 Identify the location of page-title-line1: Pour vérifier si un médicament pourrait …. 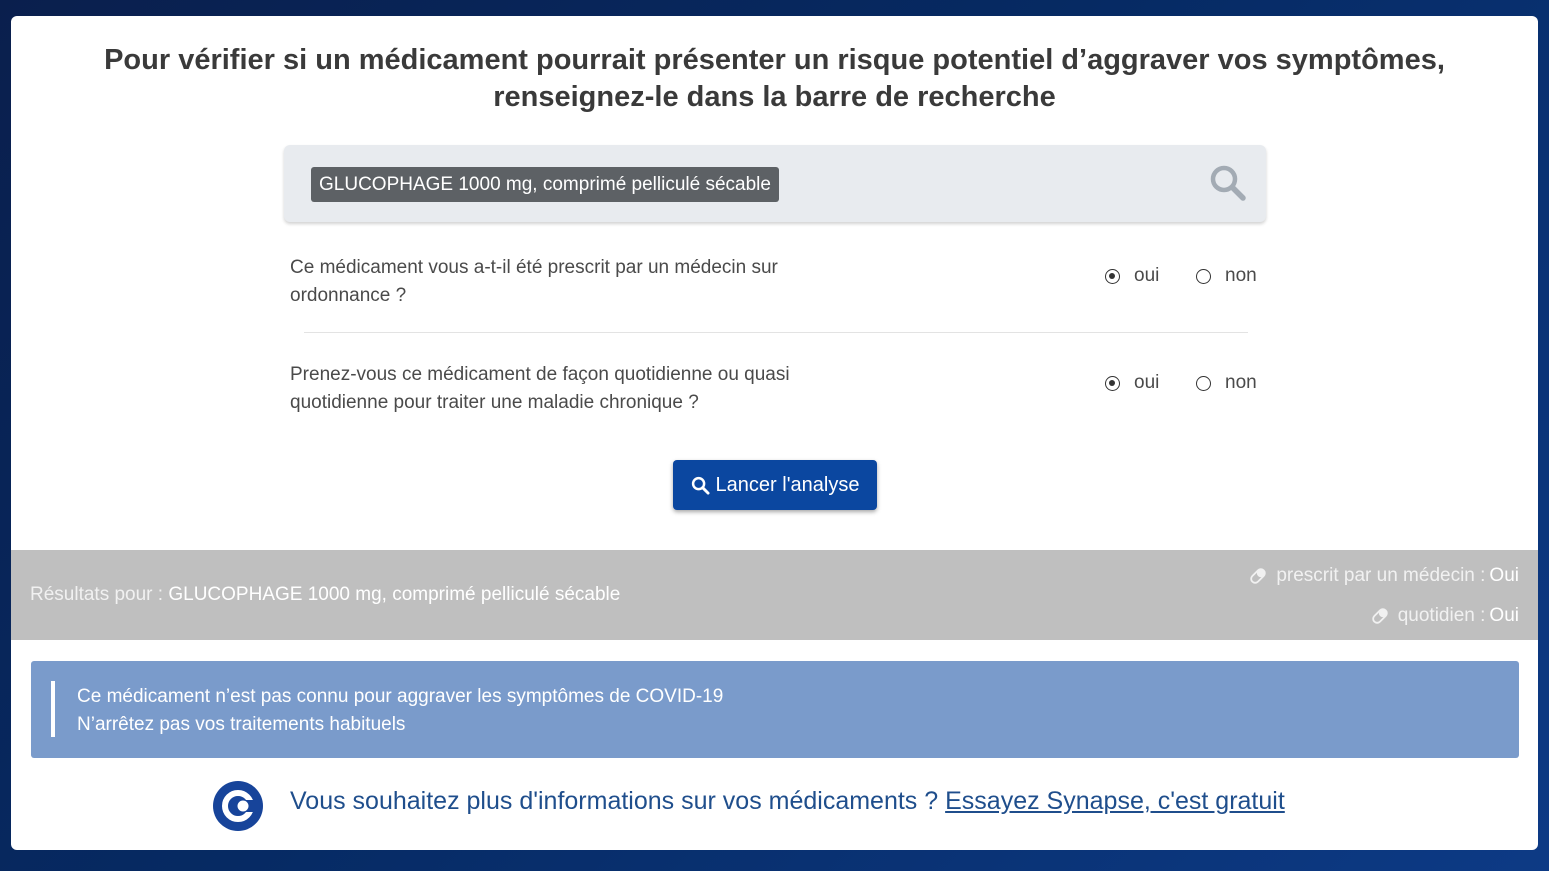
(774, 60).